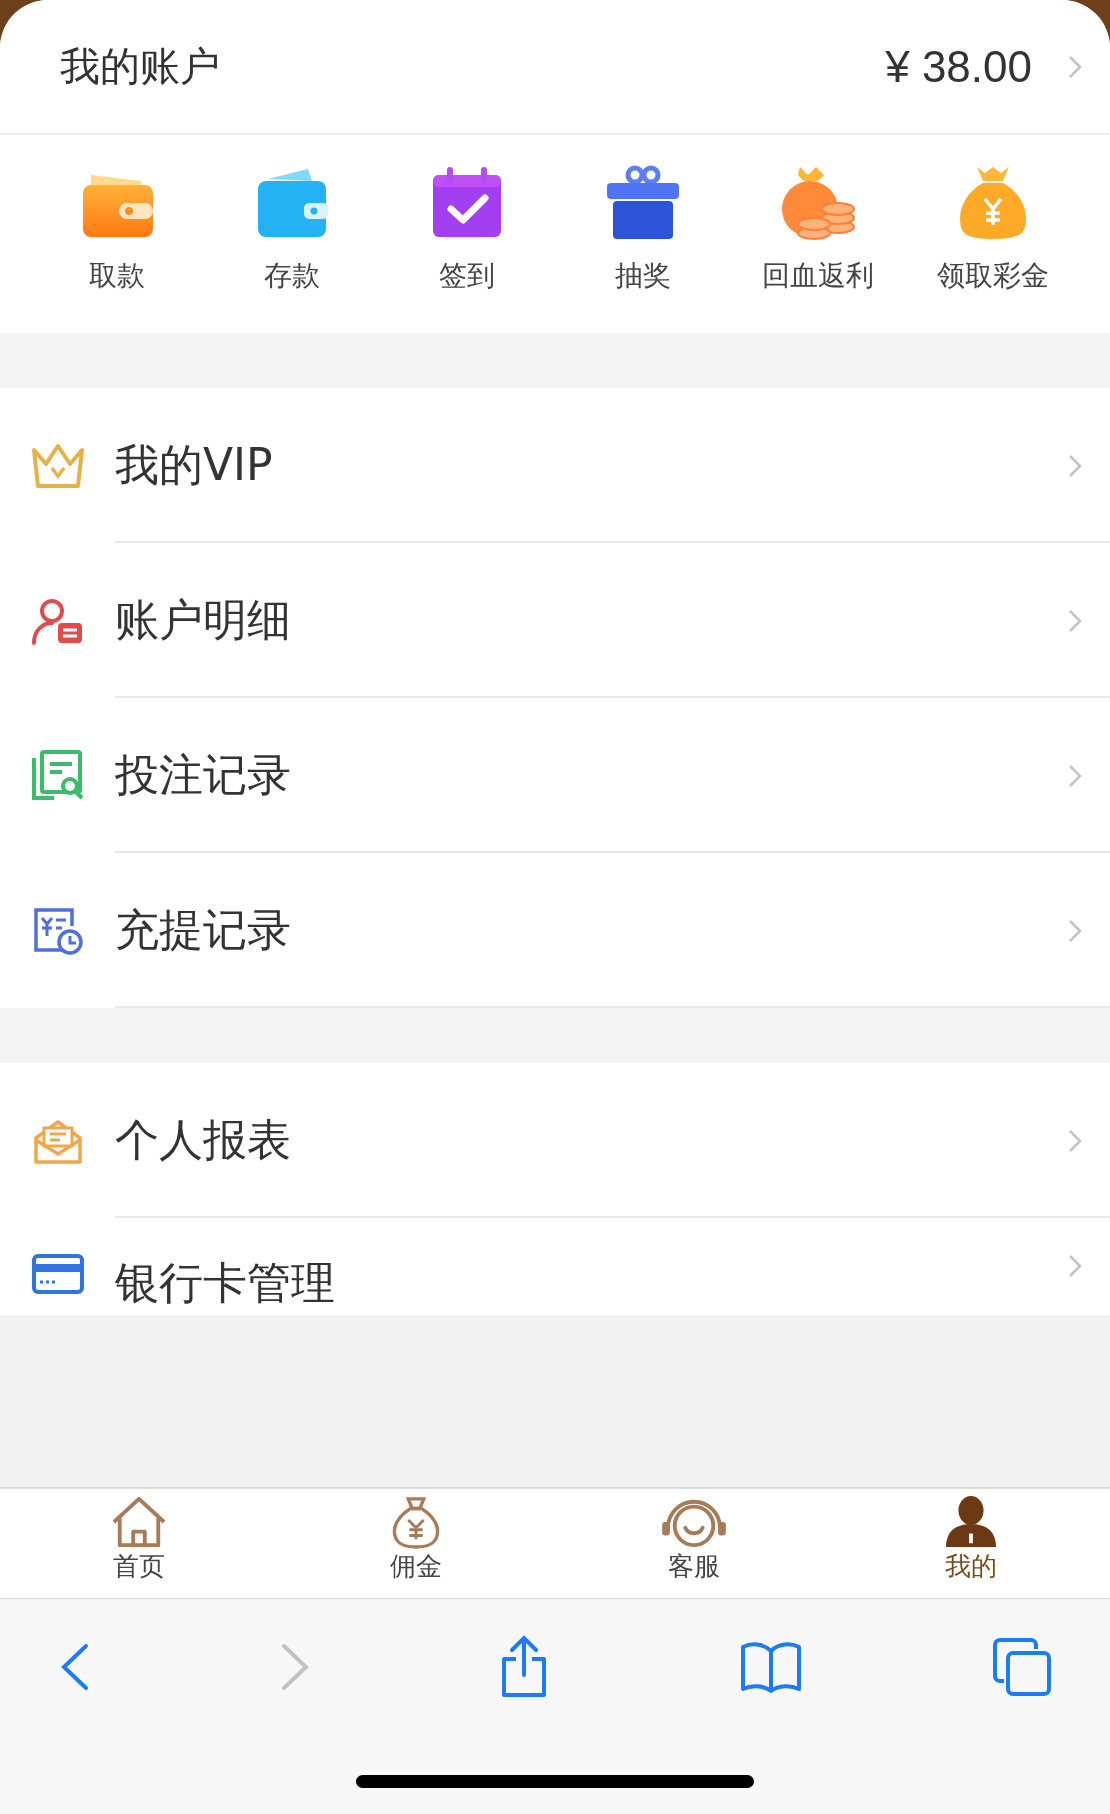 The width and height of the screenshot is (1110, 1814). I want to click on account-row: 我的账户 ¥ 38.00, so click(555, 67).